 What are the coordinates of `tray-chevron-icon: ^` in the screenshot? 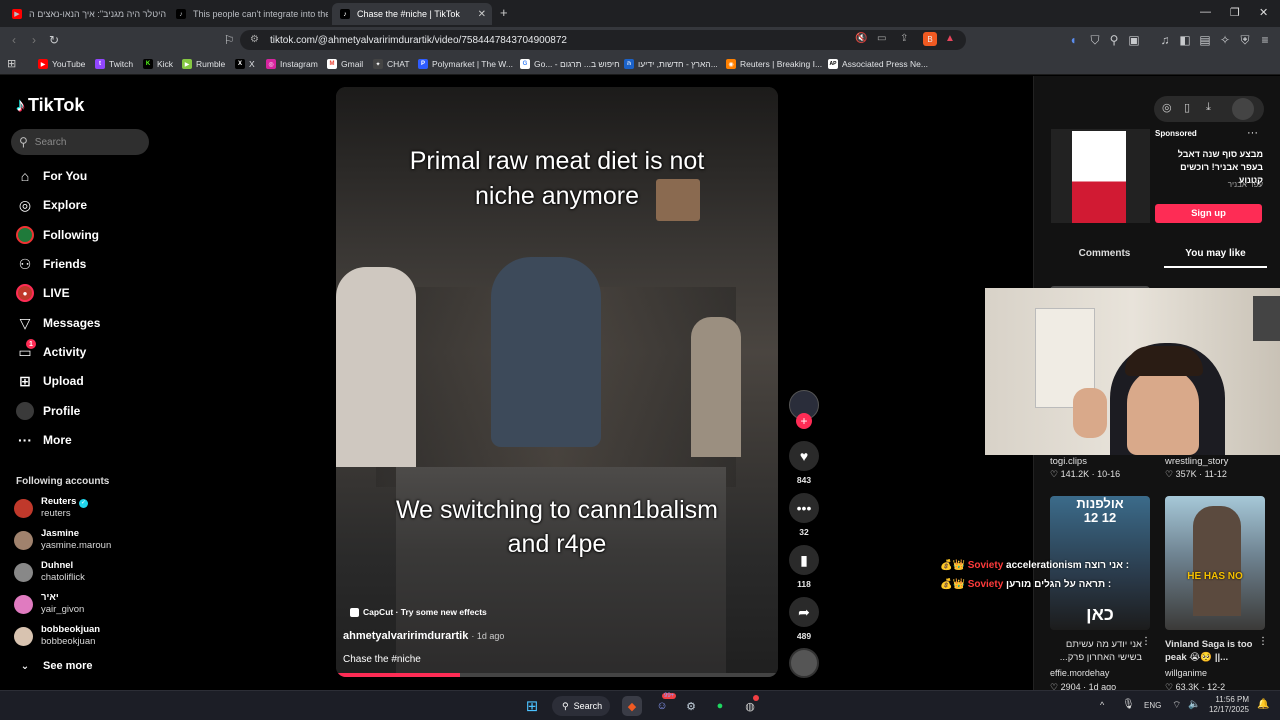 It's located at (1102, 705).